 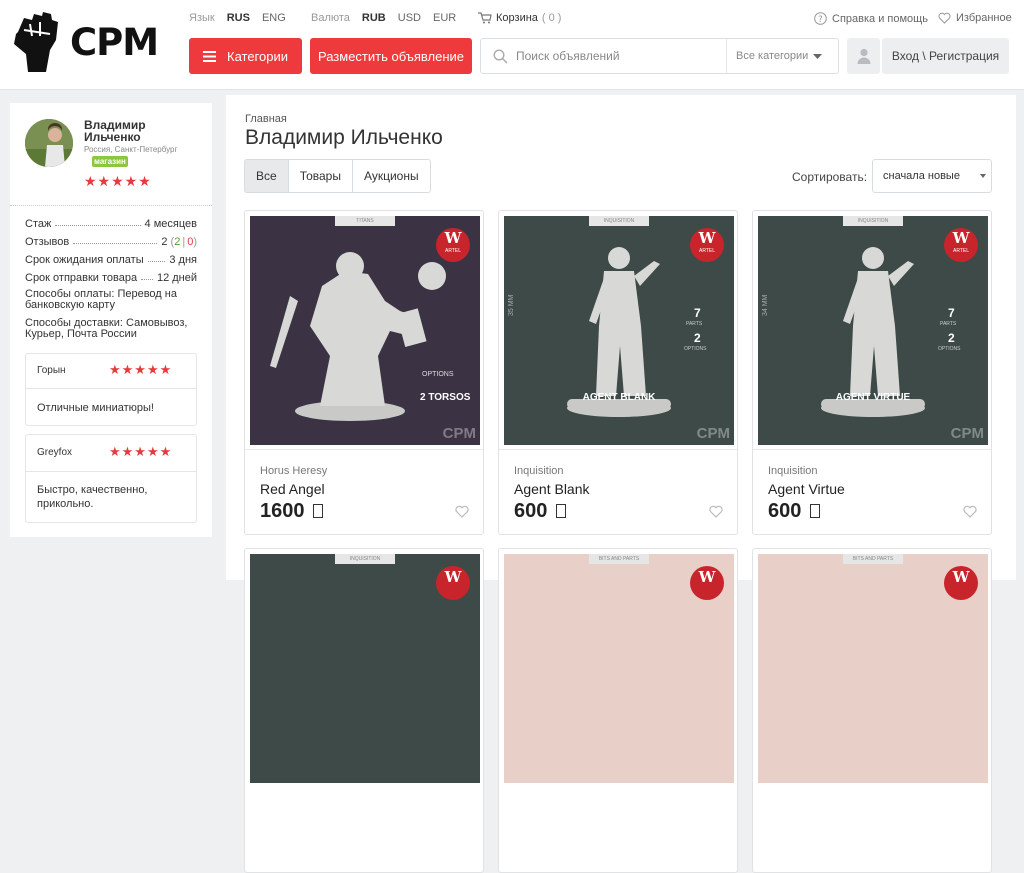 What do you see at coordinates (51, 370) in the screenshot?
I see `review-author: Горын` at bounding box center [51, 370].